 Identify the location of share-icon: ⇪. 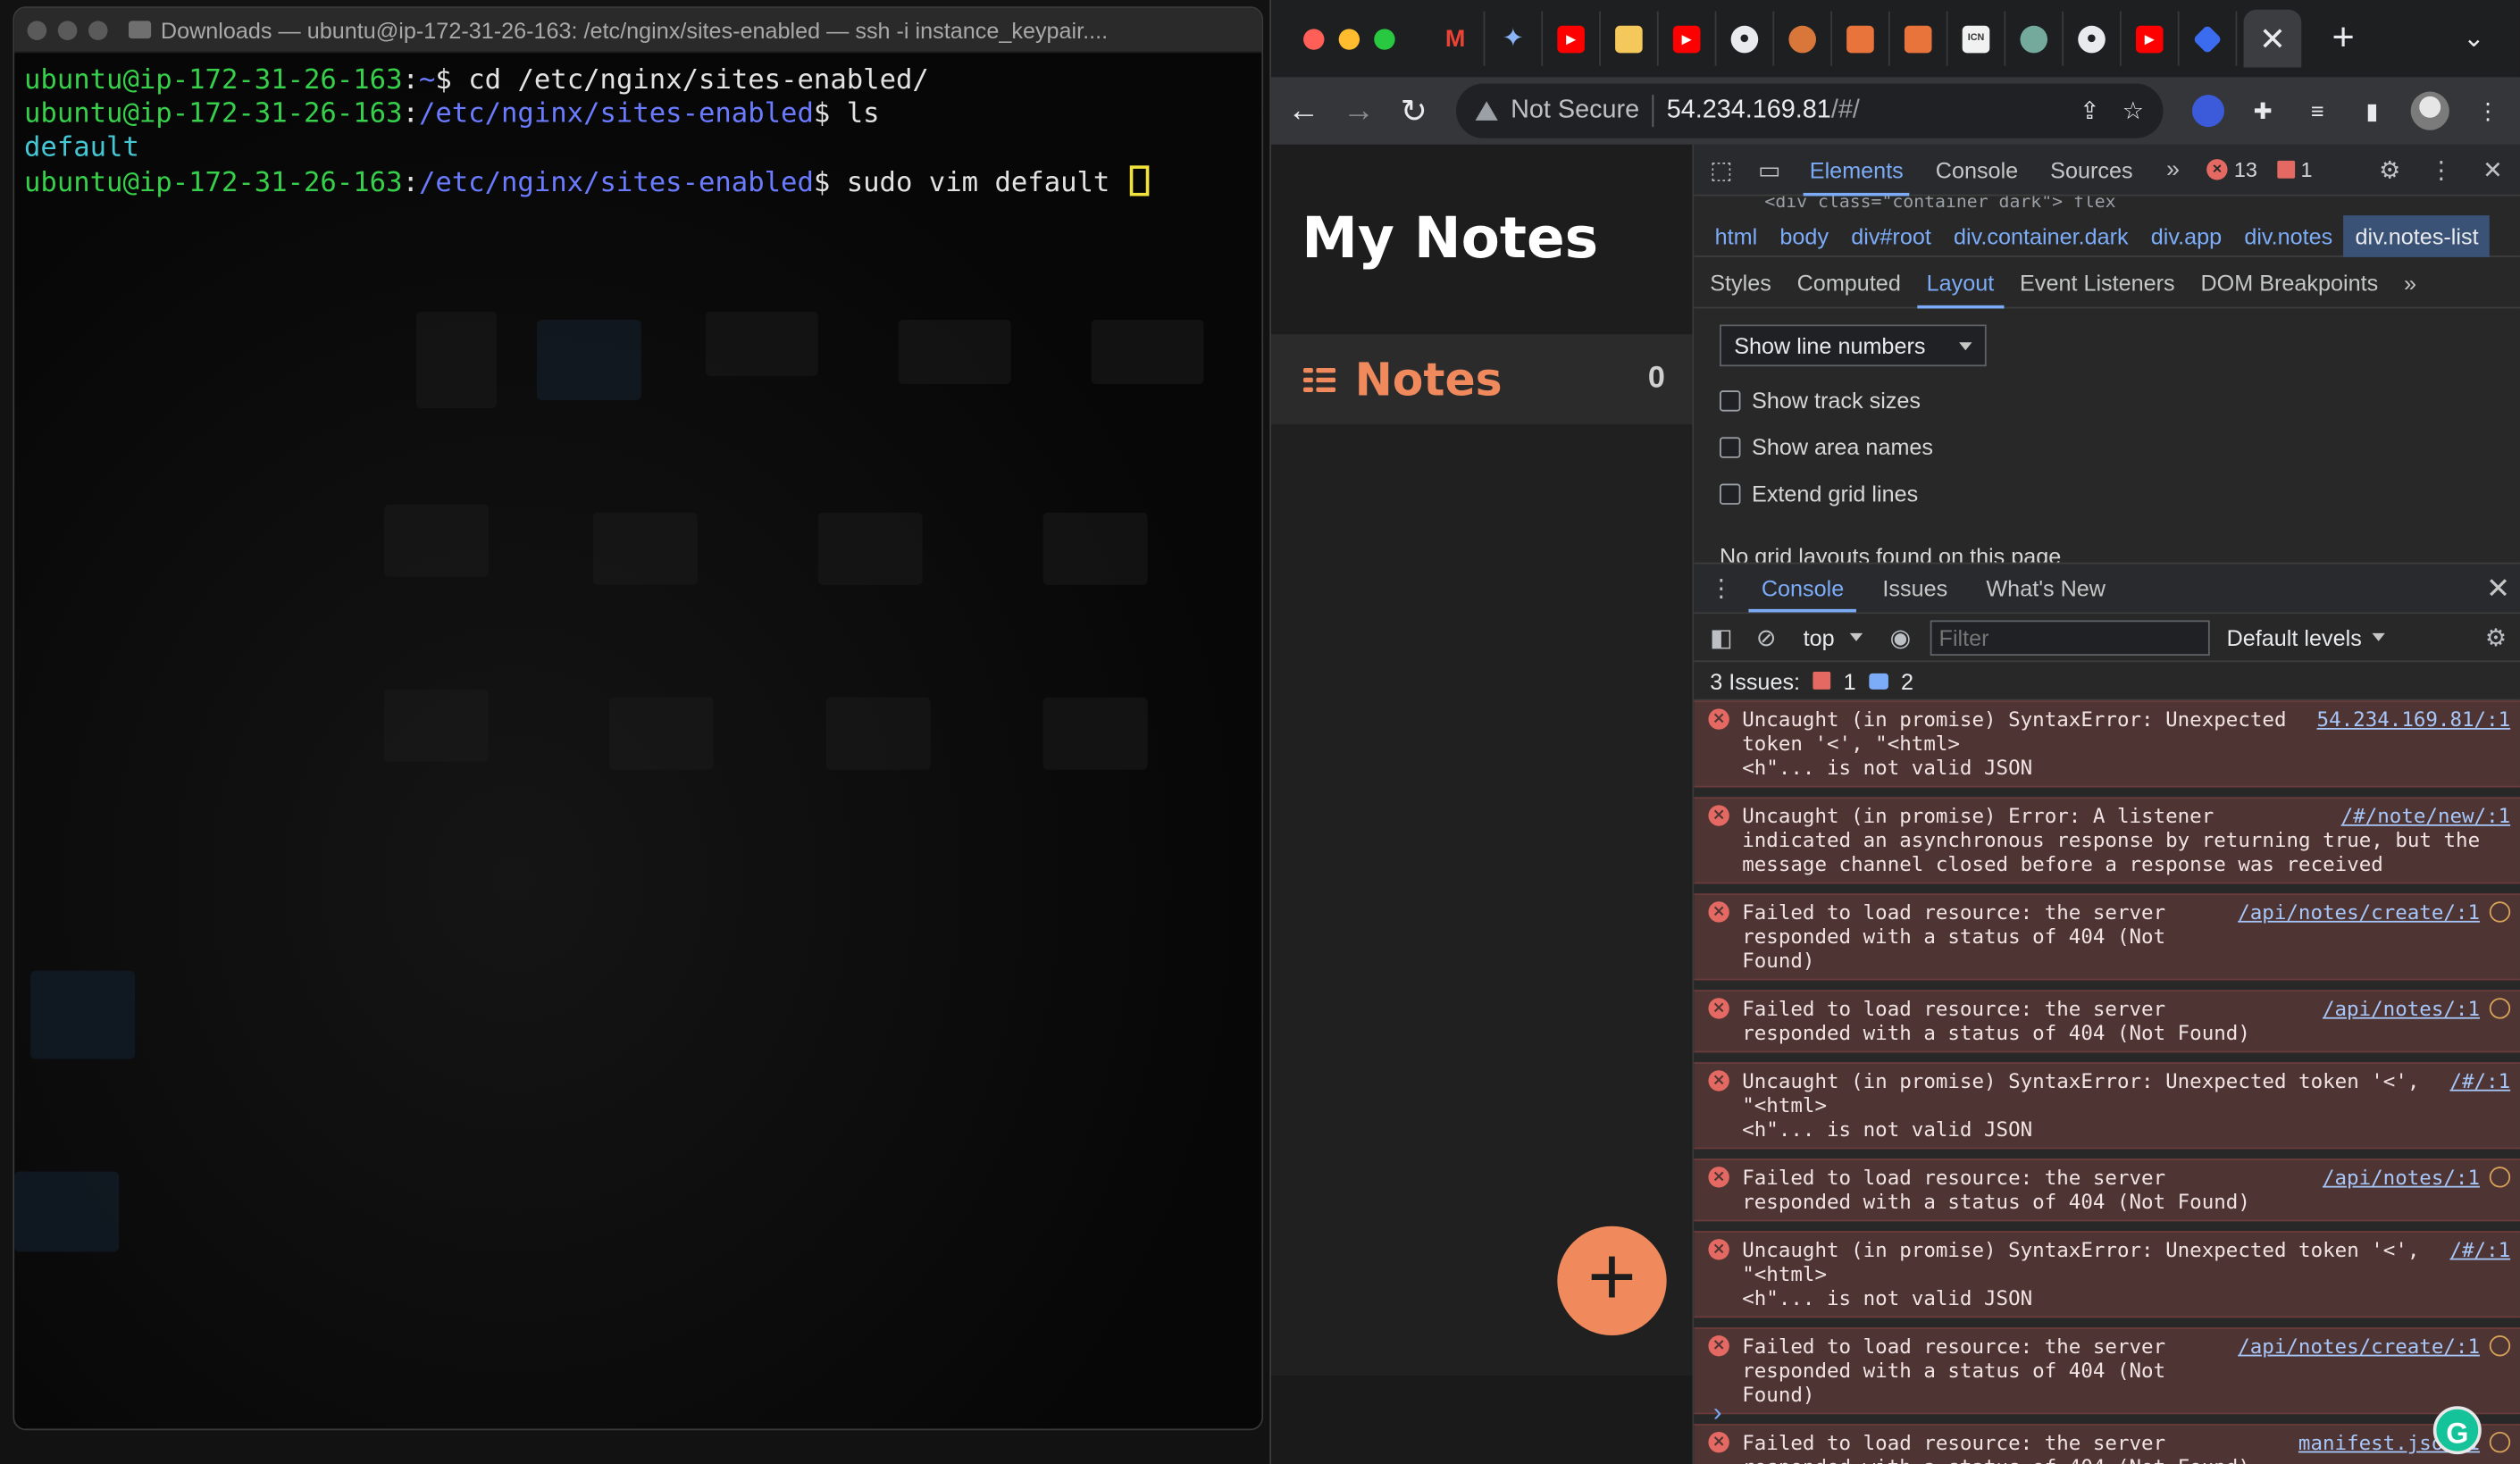
(2090, 111).